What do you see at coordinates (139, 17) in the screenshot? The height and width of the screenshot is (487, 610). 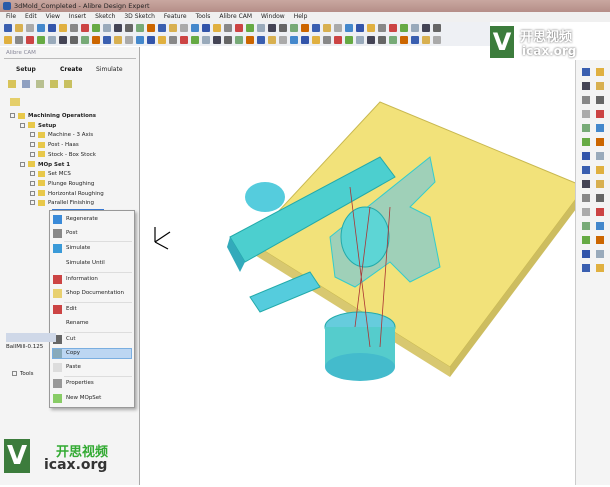 I see `menu-3dsketch: 3D Sketch` at bounding box center [139, 17].